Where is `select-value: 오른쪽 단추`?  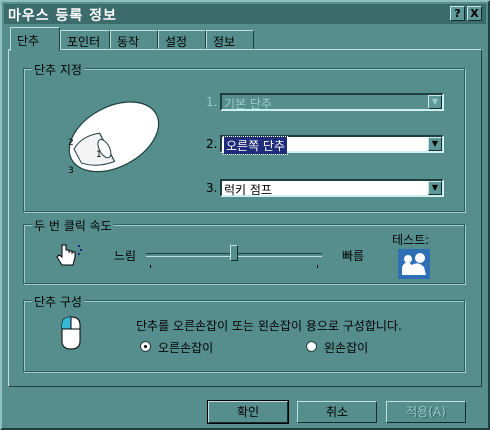 select-value: 오른쪽 단추 is located at coordinates (255, 145).